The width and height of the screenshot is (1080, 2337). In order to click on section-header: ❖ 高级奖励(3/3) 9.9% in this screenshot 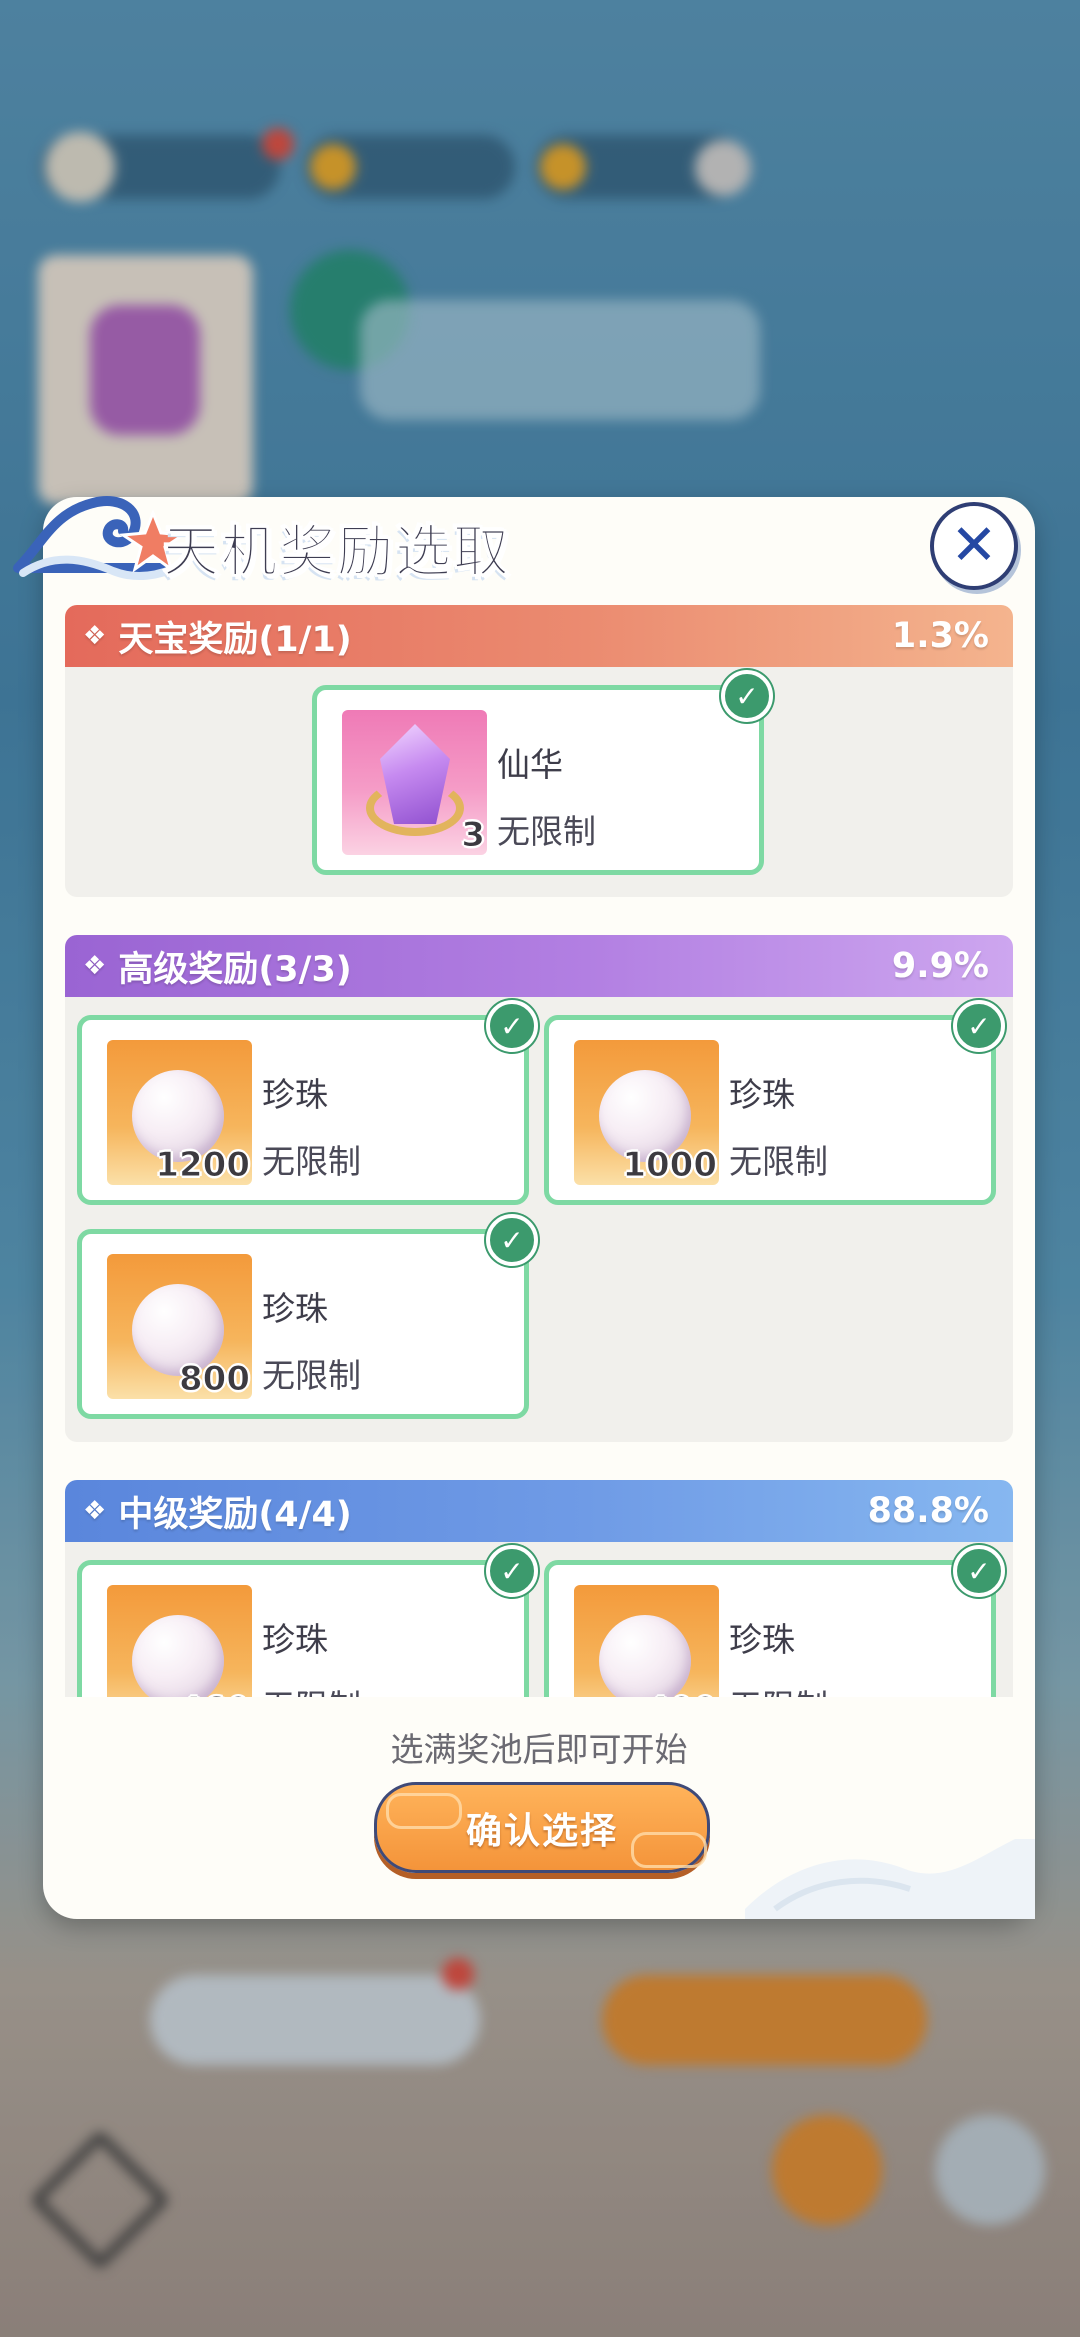, I will do `click(539, 966)`.